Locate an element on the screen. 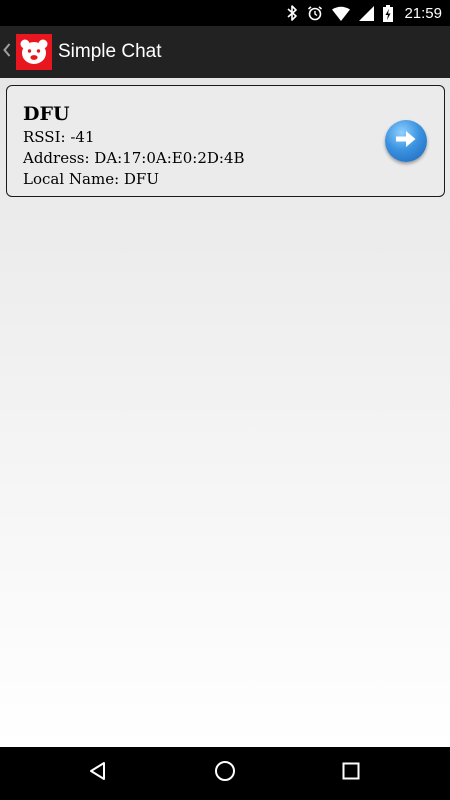 The height and width of the screenshot is (800, 450). arrow-right-circle-icon is located at coordinates (406, 141).